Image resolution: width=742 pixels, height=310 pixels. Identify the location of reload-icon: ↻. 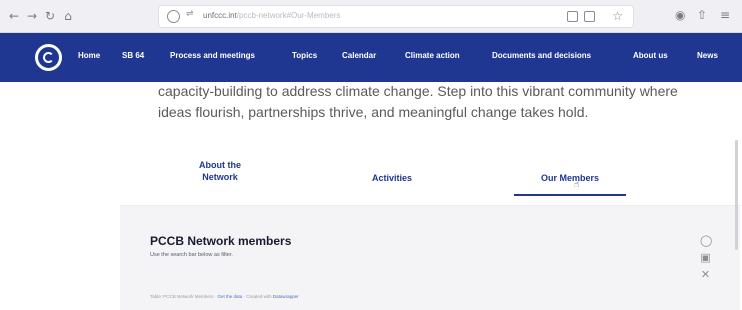
(50, 16).